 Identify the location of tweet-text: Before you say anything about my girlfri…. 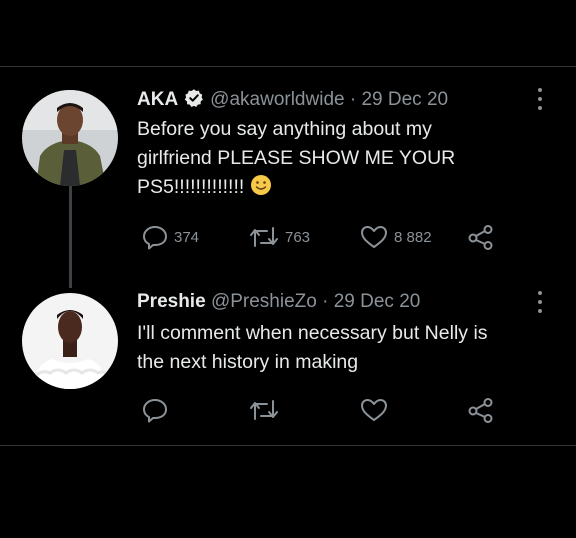
(342, 160).